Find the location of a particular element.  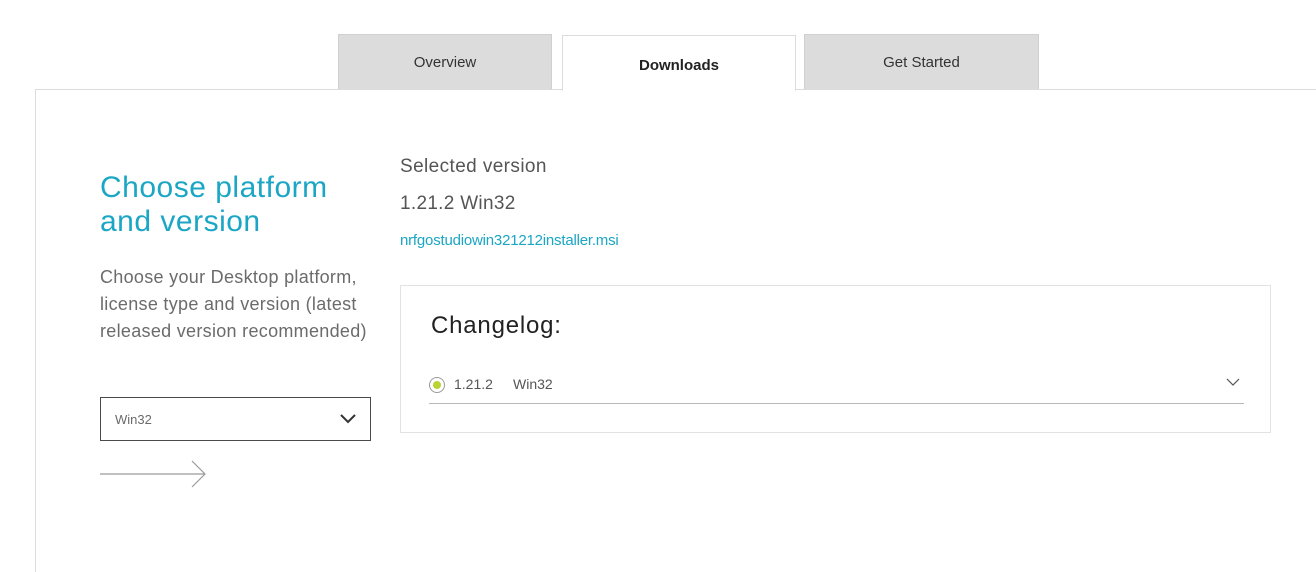

tab-downloads: Downloads is located at coordinates (679, 63).